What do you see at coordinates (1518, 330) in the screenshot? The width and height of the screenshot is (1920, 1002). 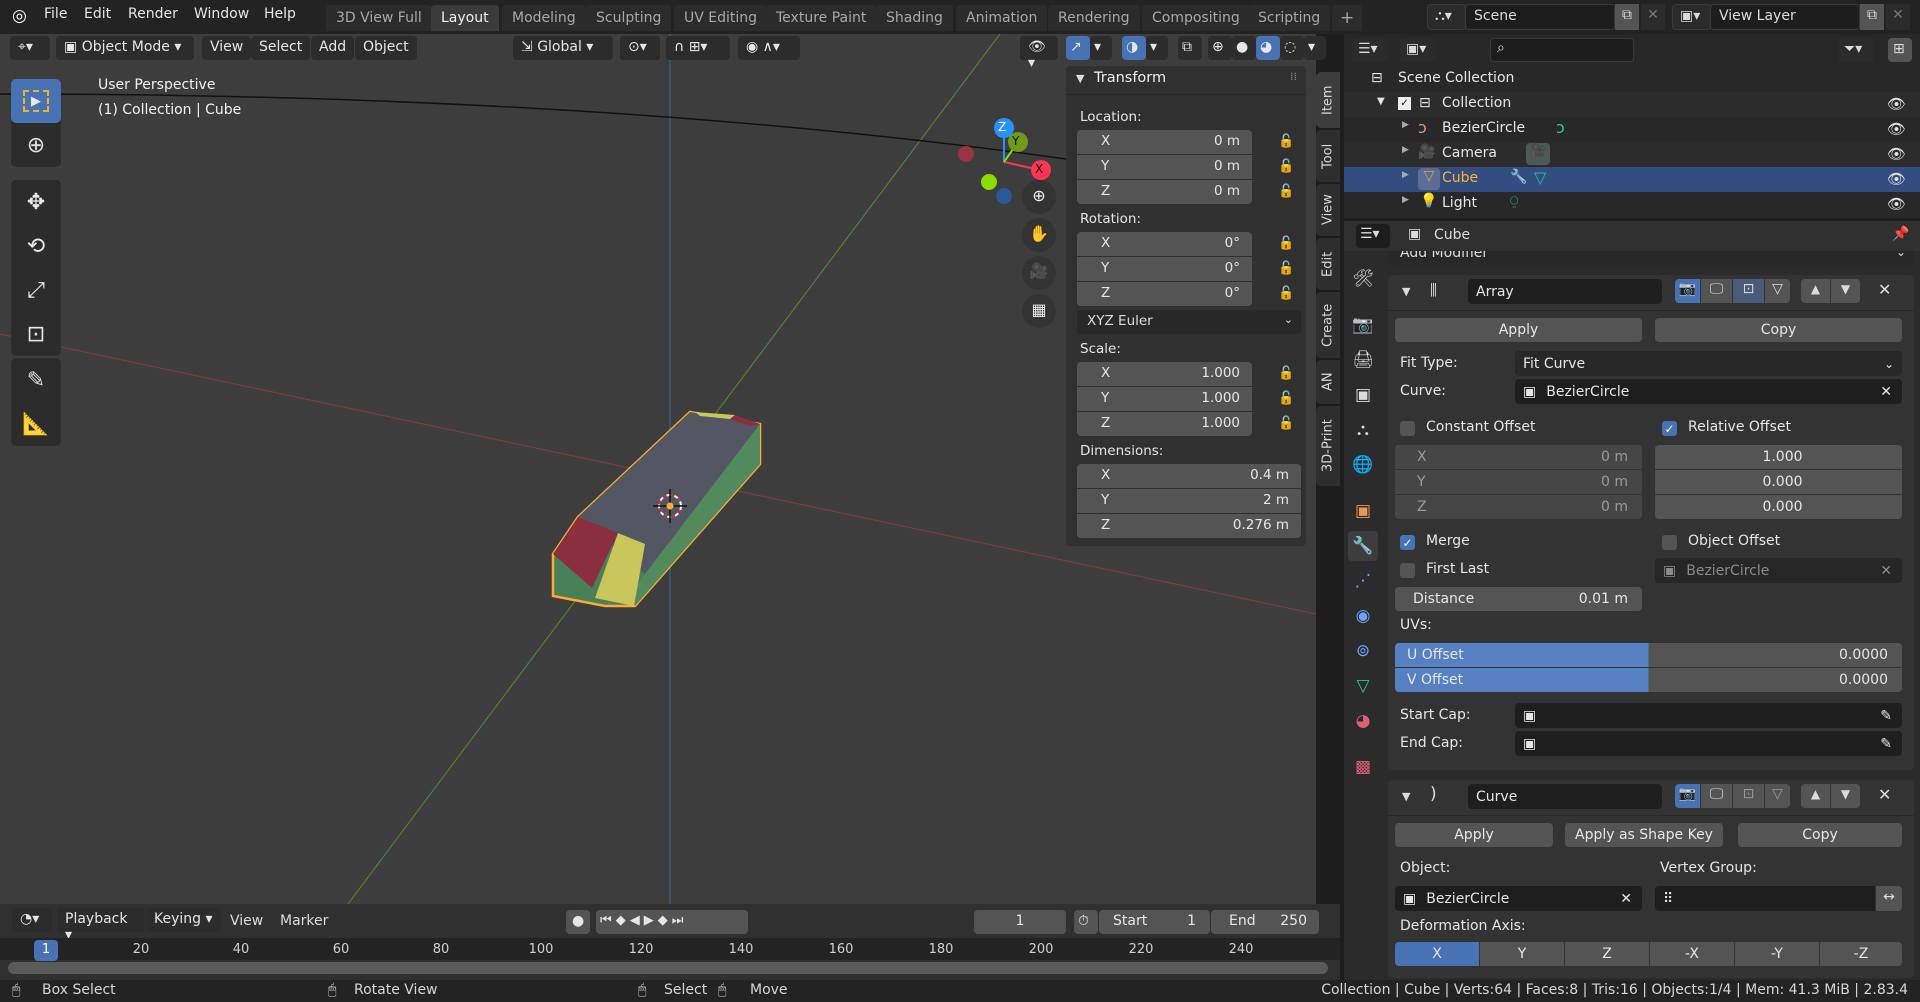 I see `array-apply-button: Apply` at bounding box center [1518, 330].